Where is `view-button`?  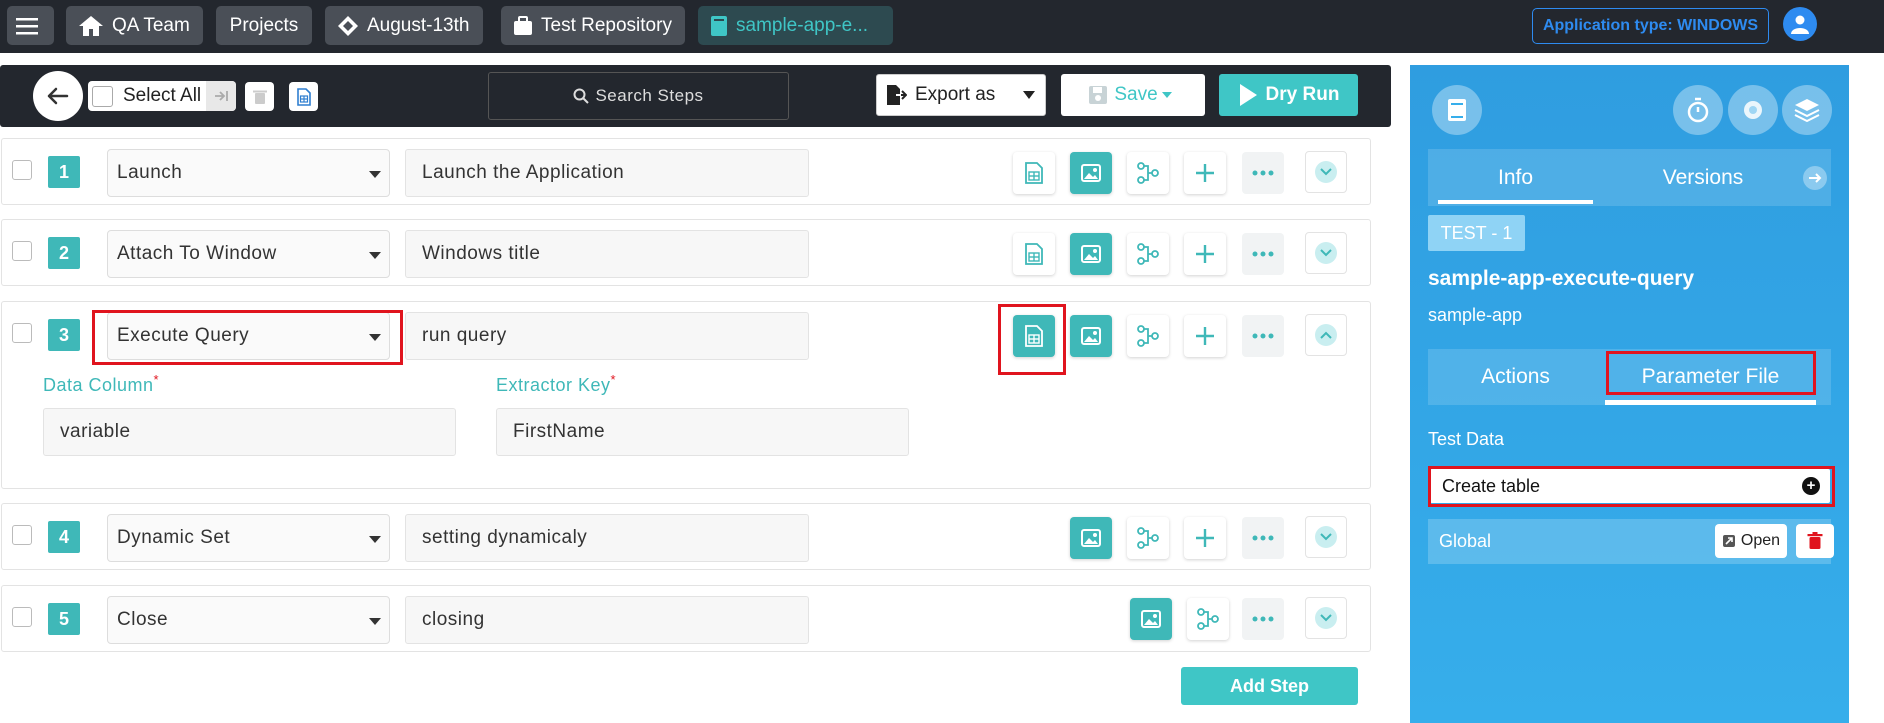 view-button is located at coordinates (1753, 110).